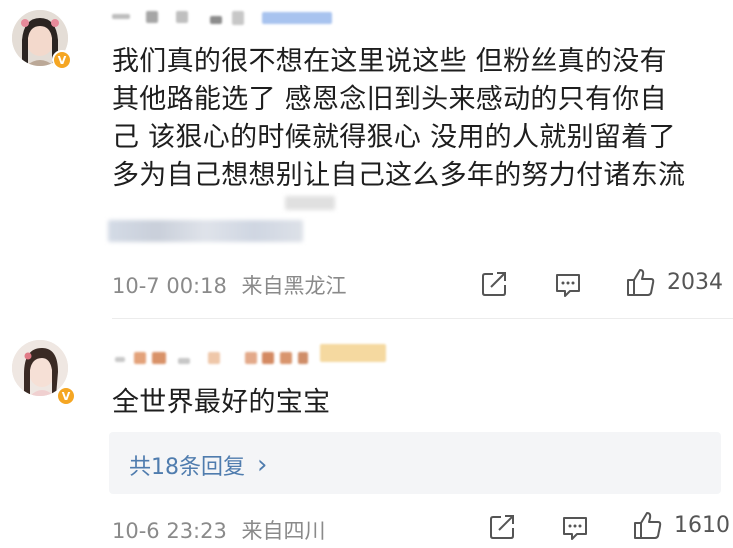 The height and width of the screenshot is (548, 733). What do you see at coordinates (399, 175) in the screenshot?
I see `comment-line: 多为自己想想别让自己这么多年的努力付诸东流` at bounding box center [399, 175].